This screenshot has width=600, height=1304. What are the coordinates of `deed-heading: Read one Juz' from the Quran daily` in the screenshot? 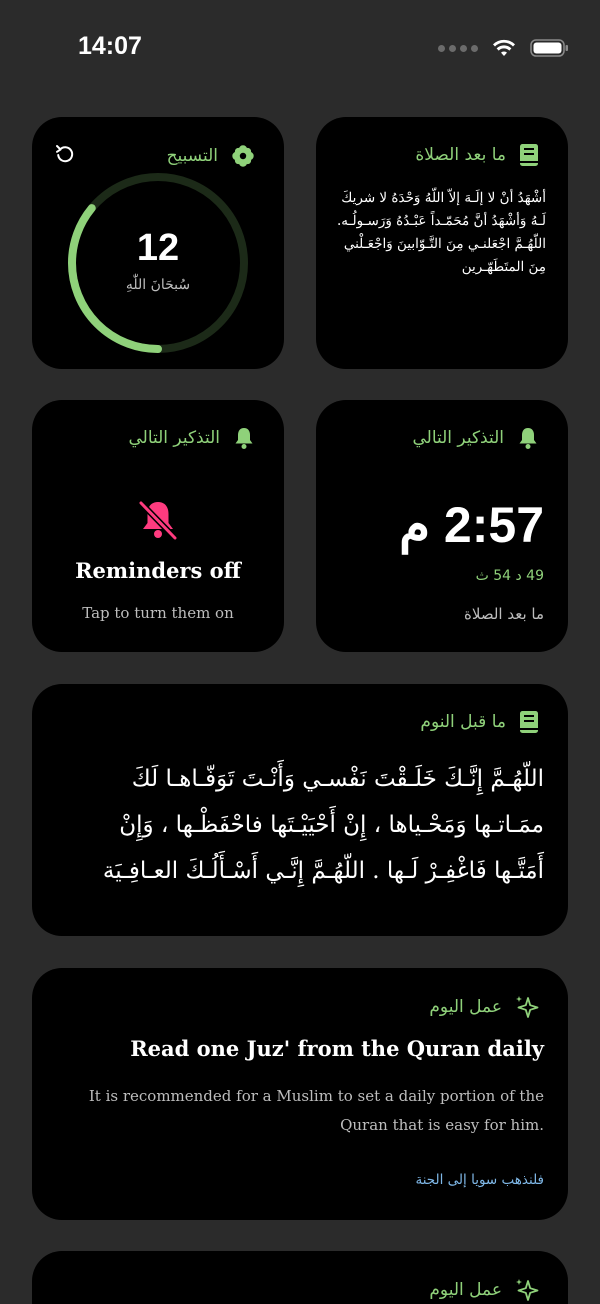 It's located at (337, 1048).